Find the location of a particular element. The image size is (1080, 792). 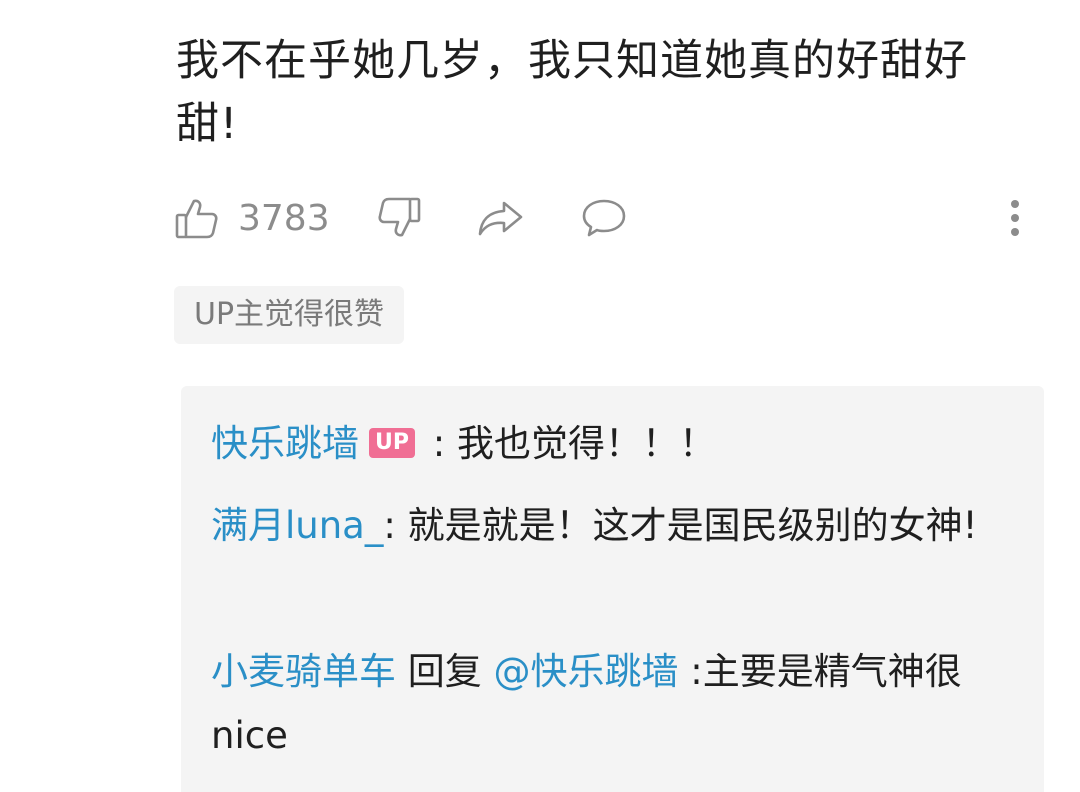

reply-item: 快乐跳墙 UP : 我也觉得！！！ is located at coordinates (606, 444).